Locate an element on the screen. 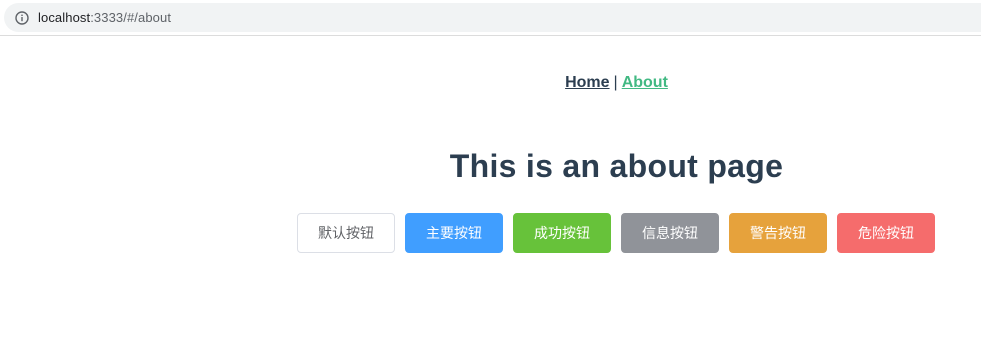 This screenshot has width=981, height=341. primary-button: 主要按钮 is located at coordinates (454, 233).